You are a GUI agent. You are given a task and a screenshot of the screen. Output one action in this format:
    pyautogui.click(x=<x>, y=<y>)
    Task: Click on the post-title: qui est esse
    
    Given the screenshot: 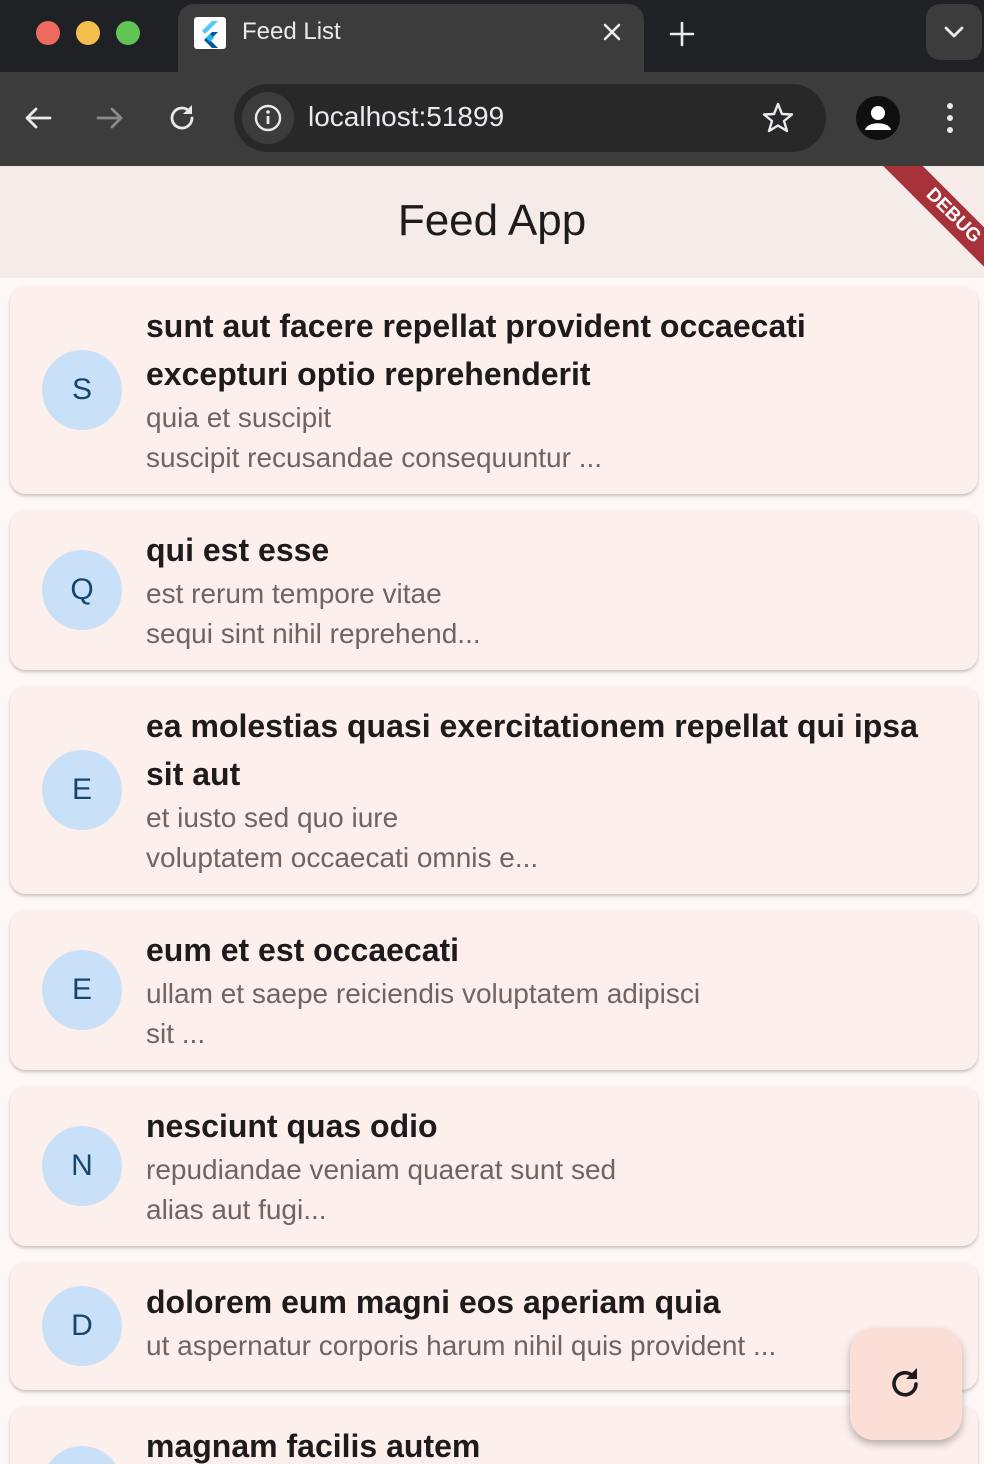 What is the action you would take?
    pyautogui.click(x=238, y=550)
    